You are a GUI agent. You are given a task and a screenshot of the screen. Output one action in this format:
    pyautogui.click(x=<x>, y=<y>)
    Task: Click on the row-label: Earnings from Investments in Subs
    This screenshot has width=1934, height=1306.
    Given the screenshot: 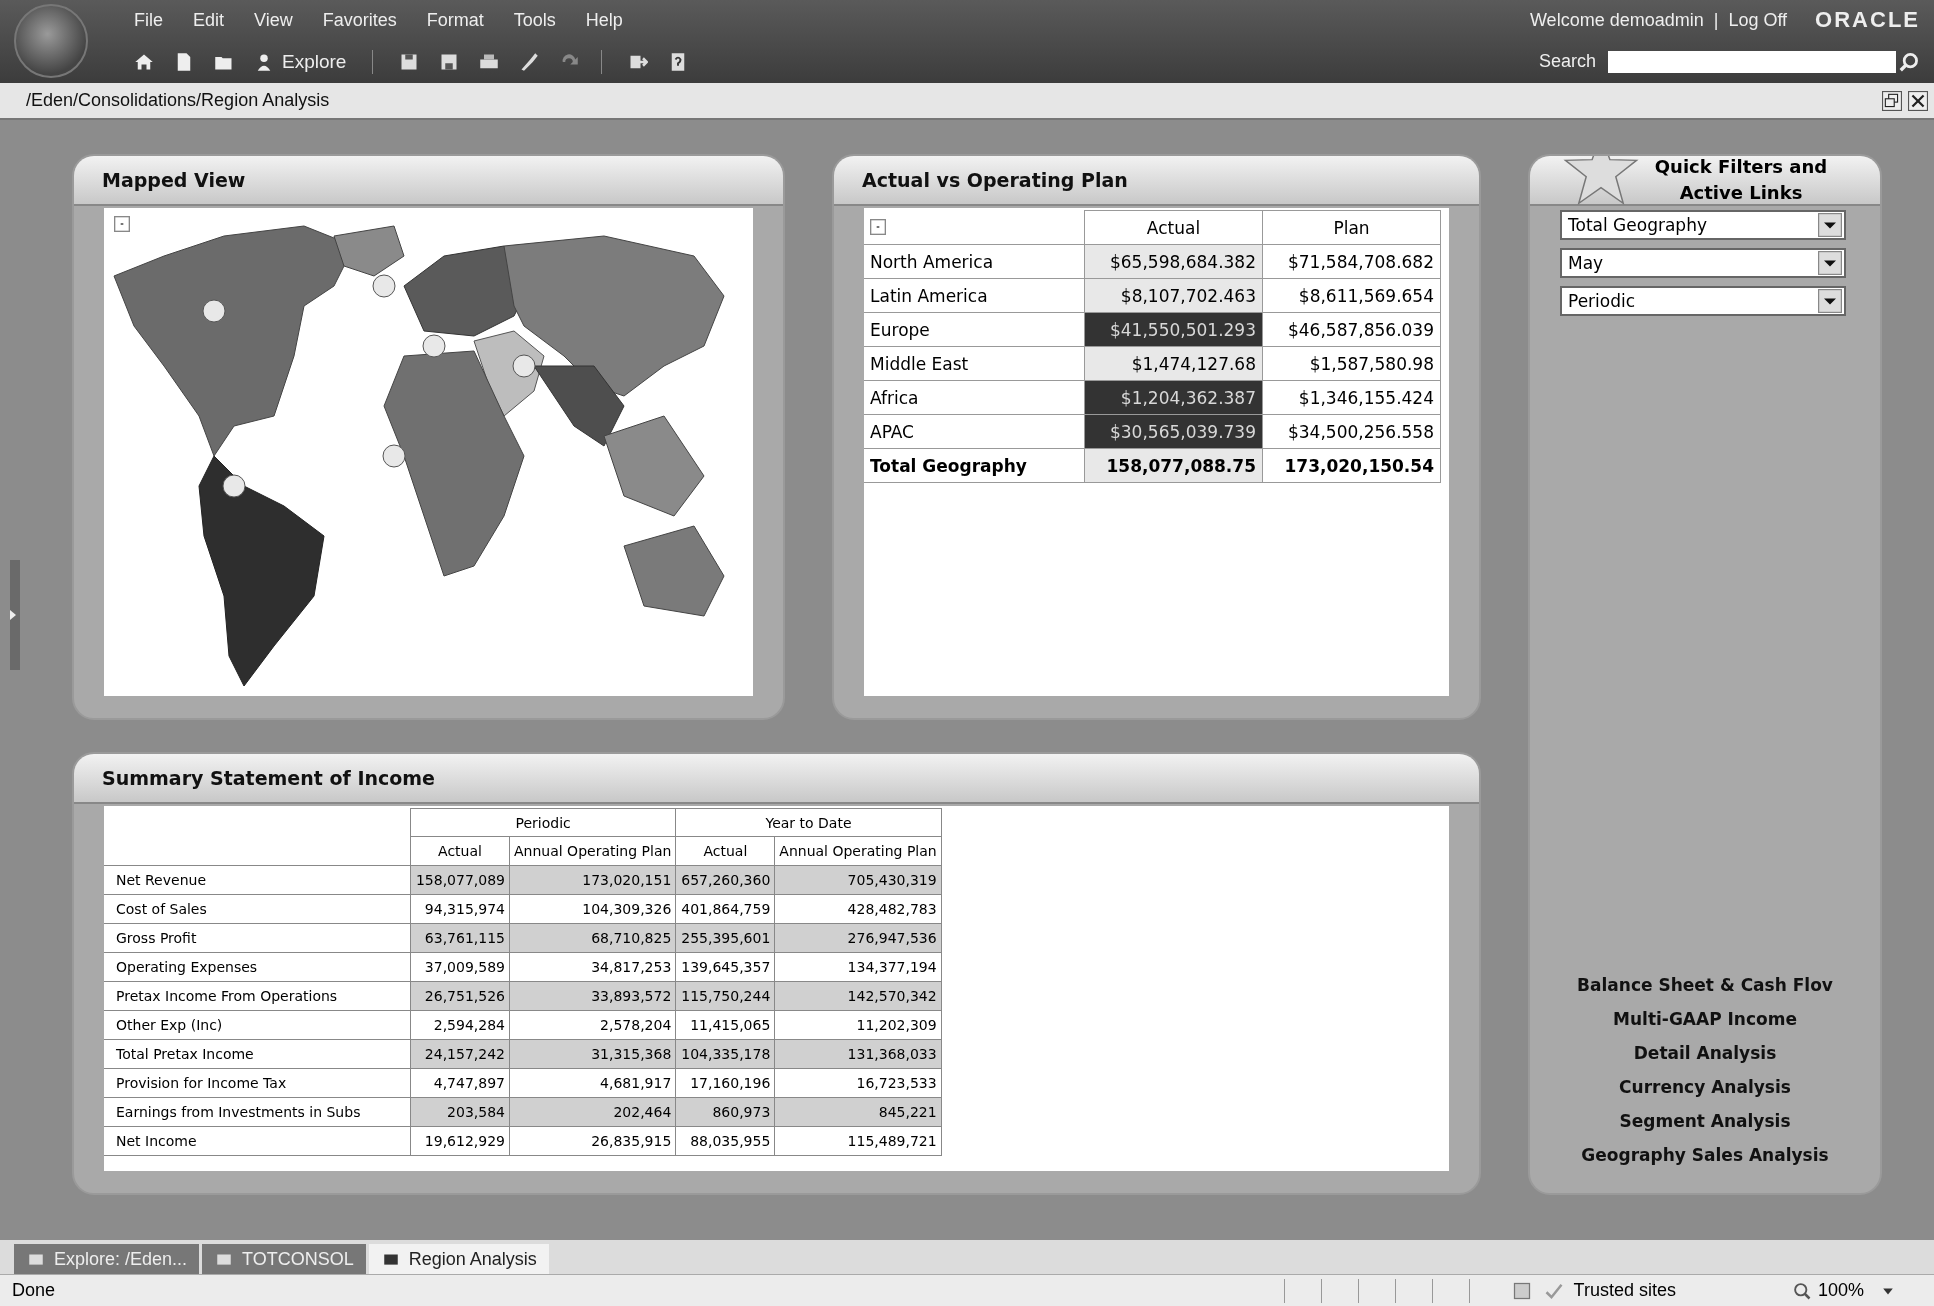 What is the action you would take?
    pyautogui.click(x=257, y=1111)
    